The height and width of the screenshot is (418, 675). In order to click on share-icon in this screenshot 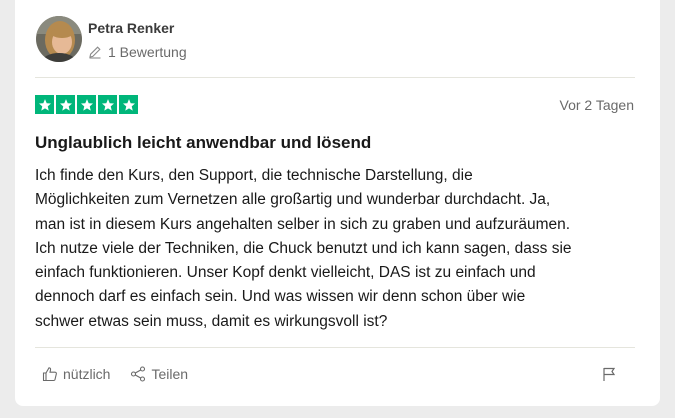, I will do `click(138, 374)`.